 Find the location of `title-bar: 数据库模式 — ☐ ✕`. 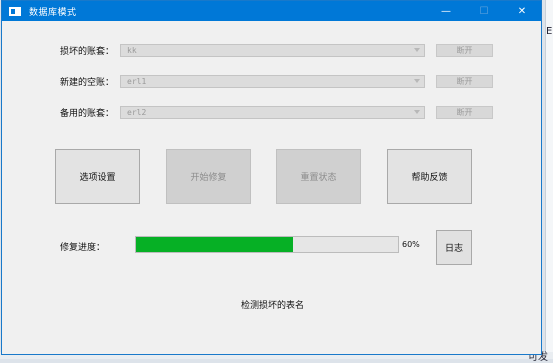

title-bar: 数据库模式 — ☐ ✕ is located at coordinates (271, 11).